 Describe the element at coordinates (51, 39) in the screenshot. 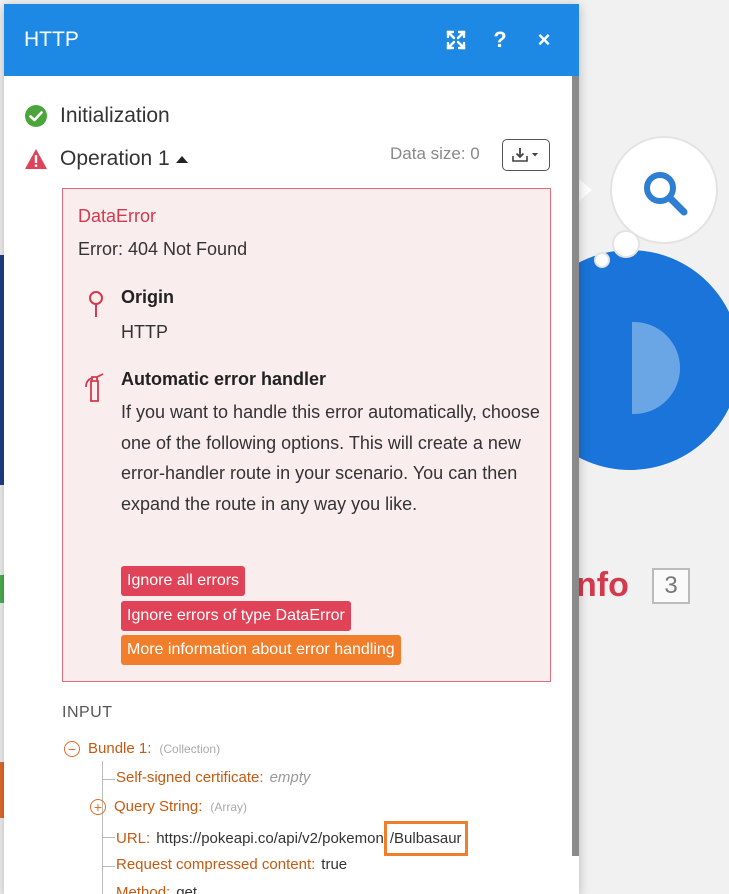

I see `panel-title: HTTP` at that location.